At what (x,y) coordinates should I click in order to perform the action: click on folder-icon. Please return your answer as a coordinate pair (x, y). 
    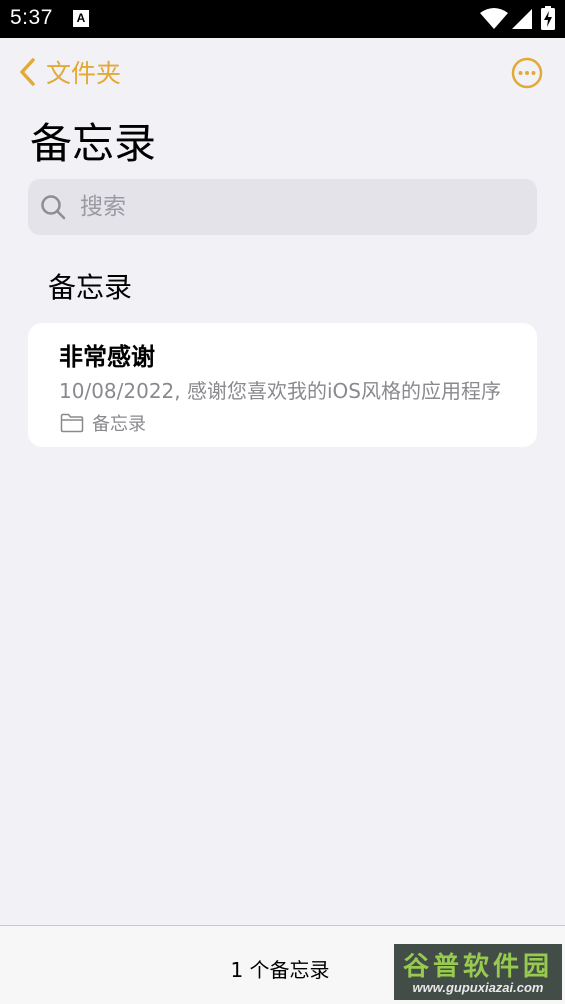
    Looking at the image, I should click on (72, 423).